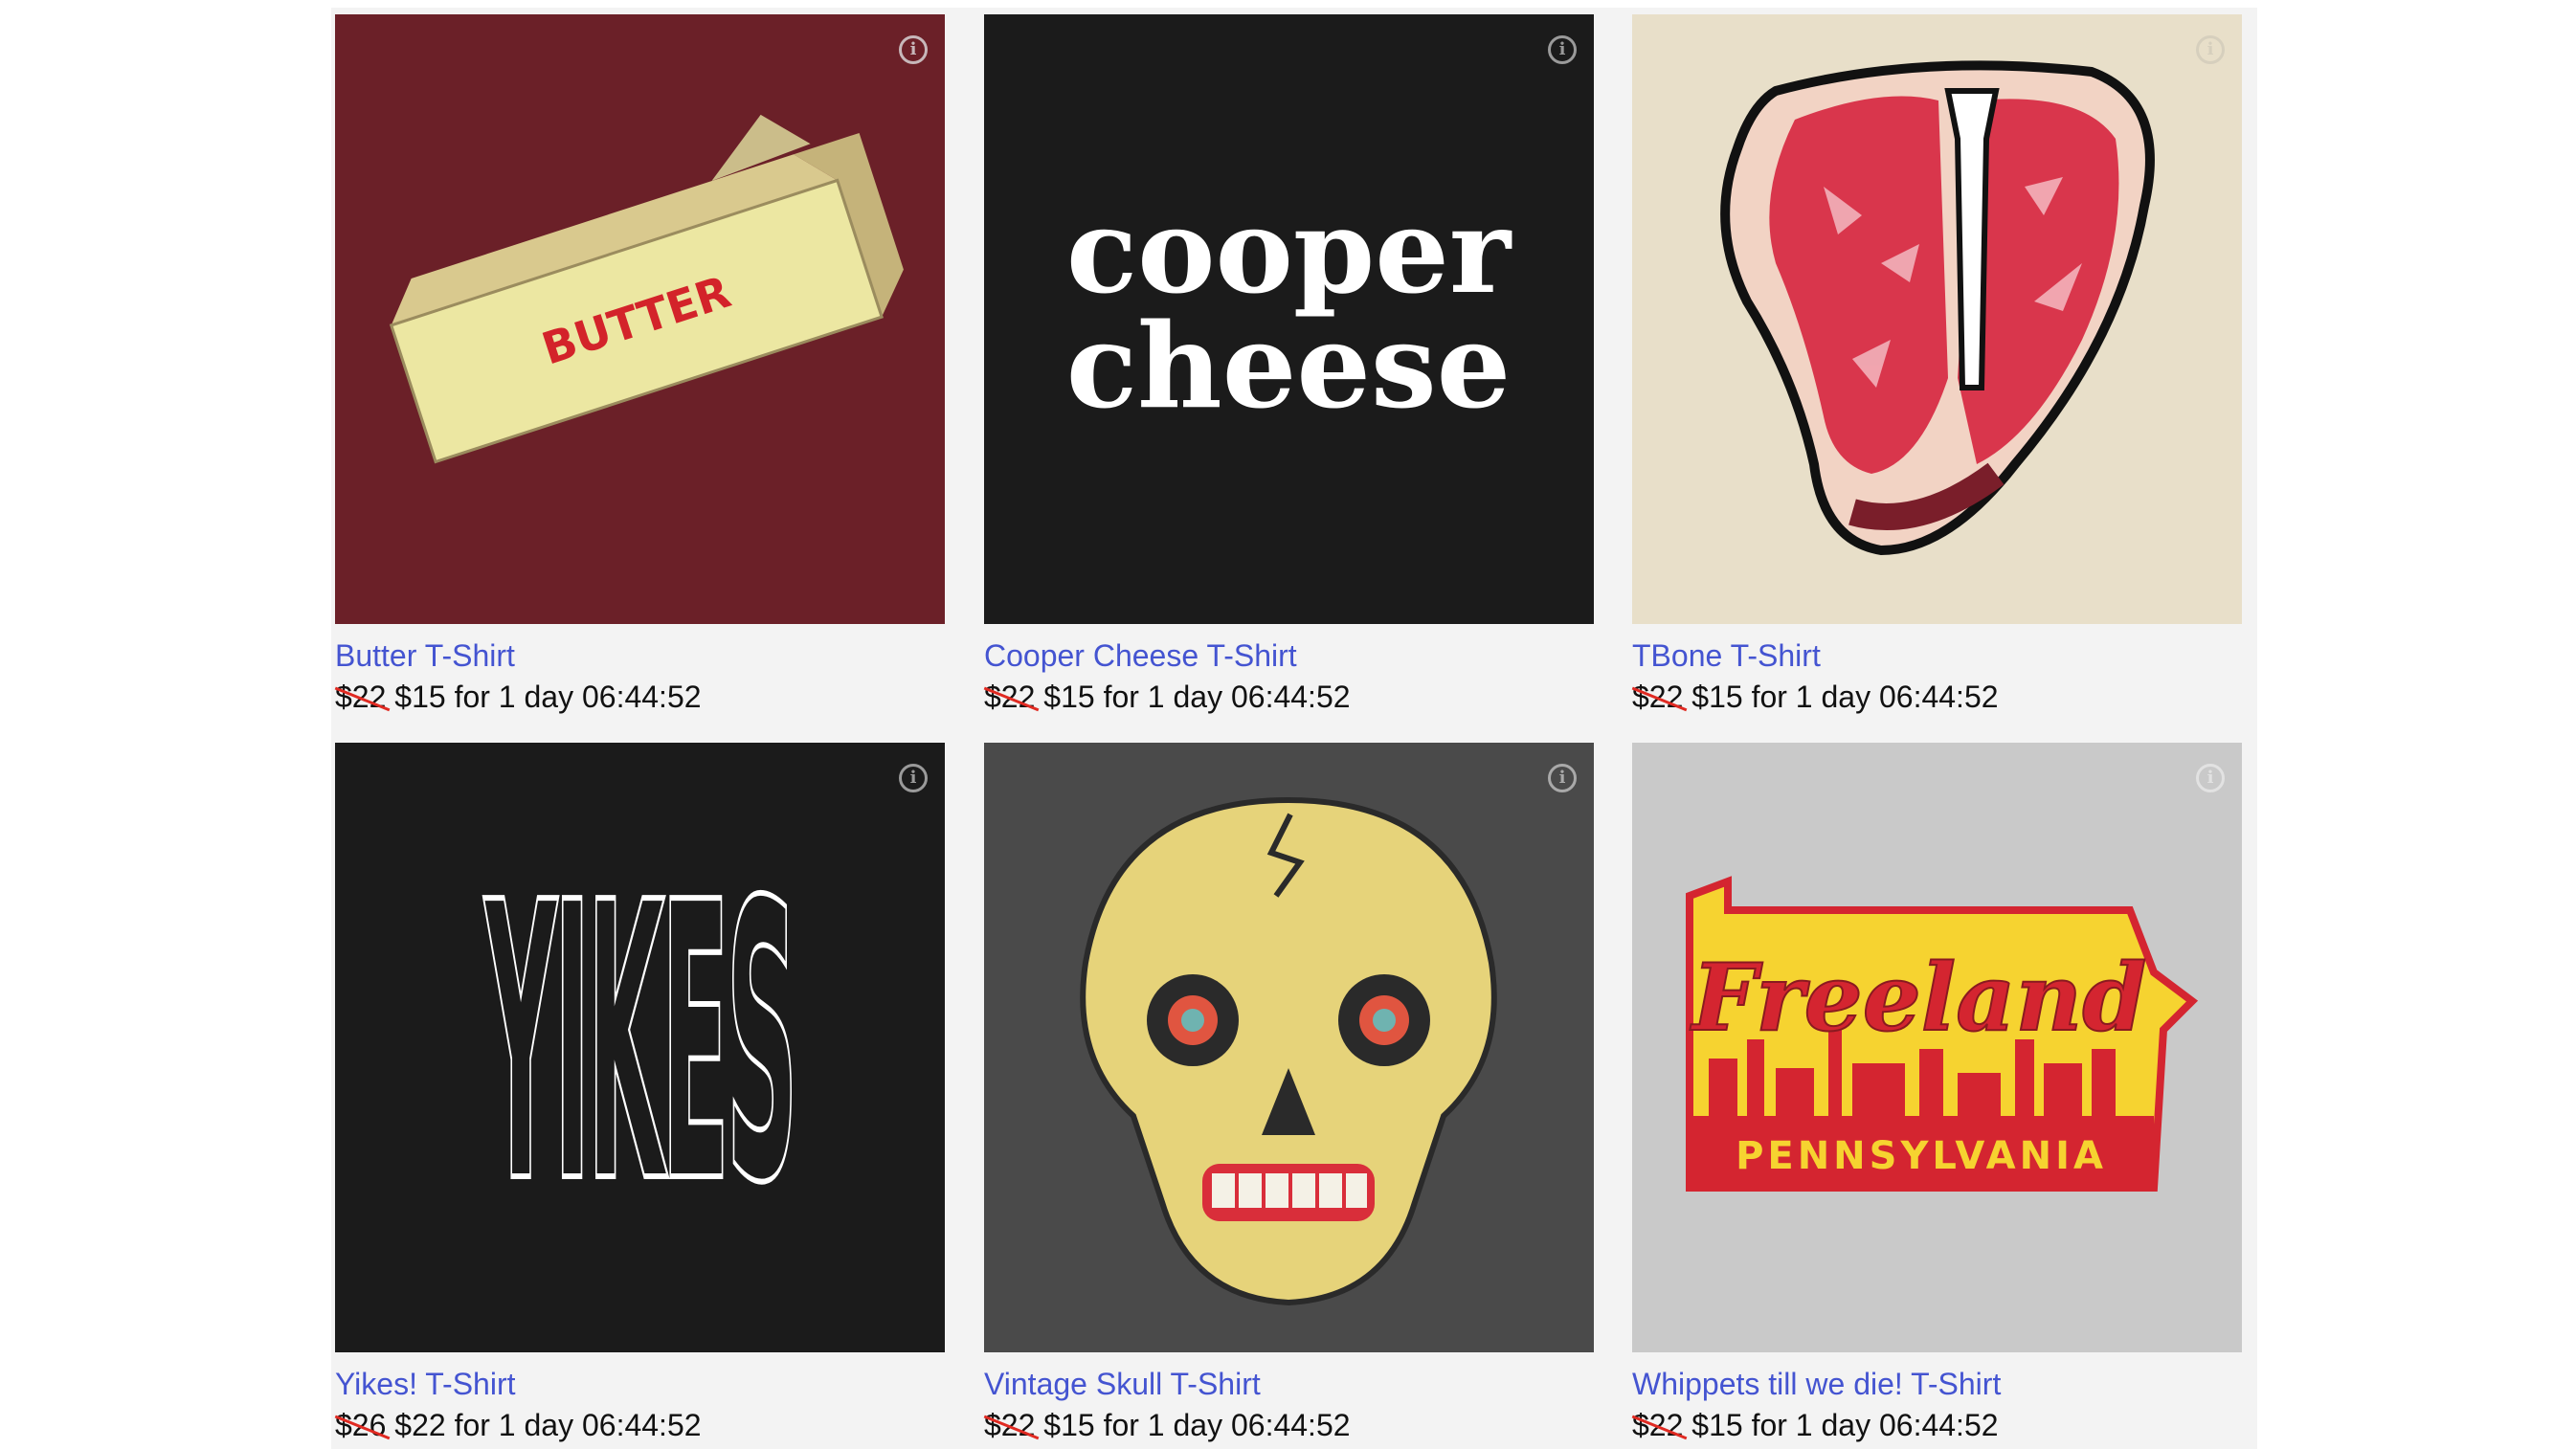  What do you see at coordinates (1937, 655) in the screenshot?
I see `product-title: TBone T-Shirt` at bounding box center [1937, 655].